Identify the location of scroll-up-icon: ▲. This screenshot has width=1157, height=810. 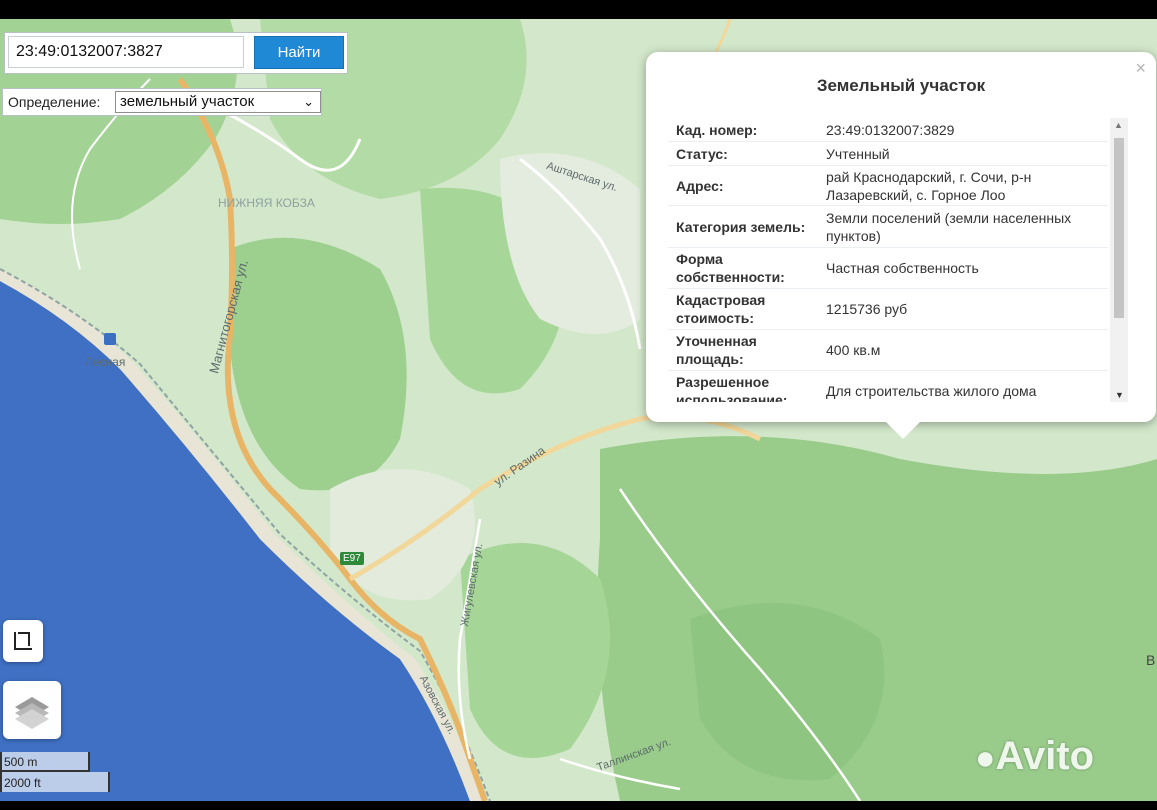
(1118, 125).